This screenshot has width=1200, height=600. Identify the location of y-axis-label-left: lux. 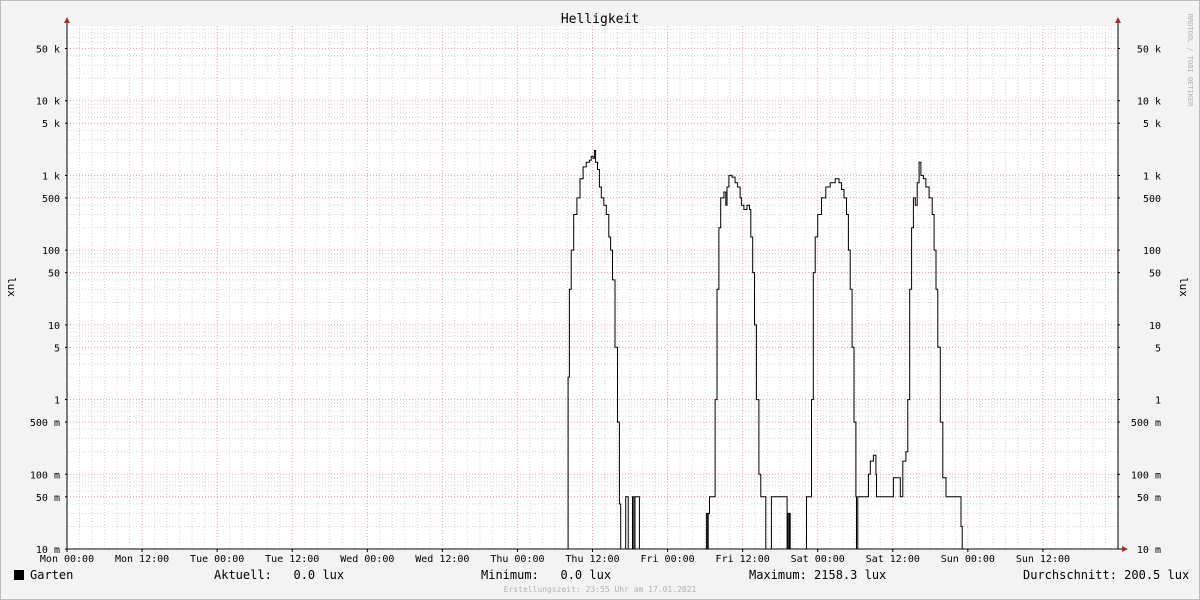
(11, 287).